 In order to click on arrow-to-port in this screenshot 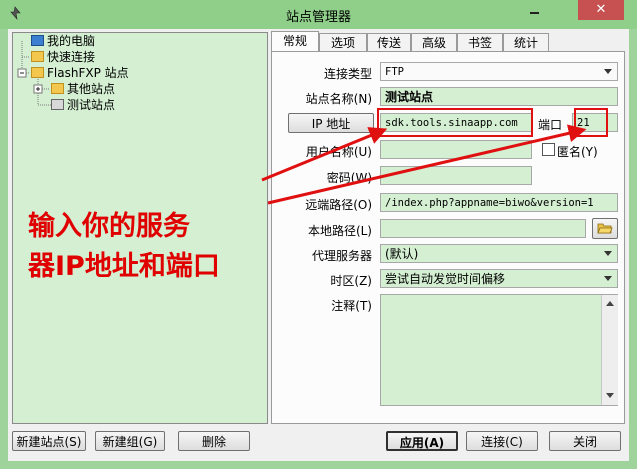, I will do `click(427, 164)`.